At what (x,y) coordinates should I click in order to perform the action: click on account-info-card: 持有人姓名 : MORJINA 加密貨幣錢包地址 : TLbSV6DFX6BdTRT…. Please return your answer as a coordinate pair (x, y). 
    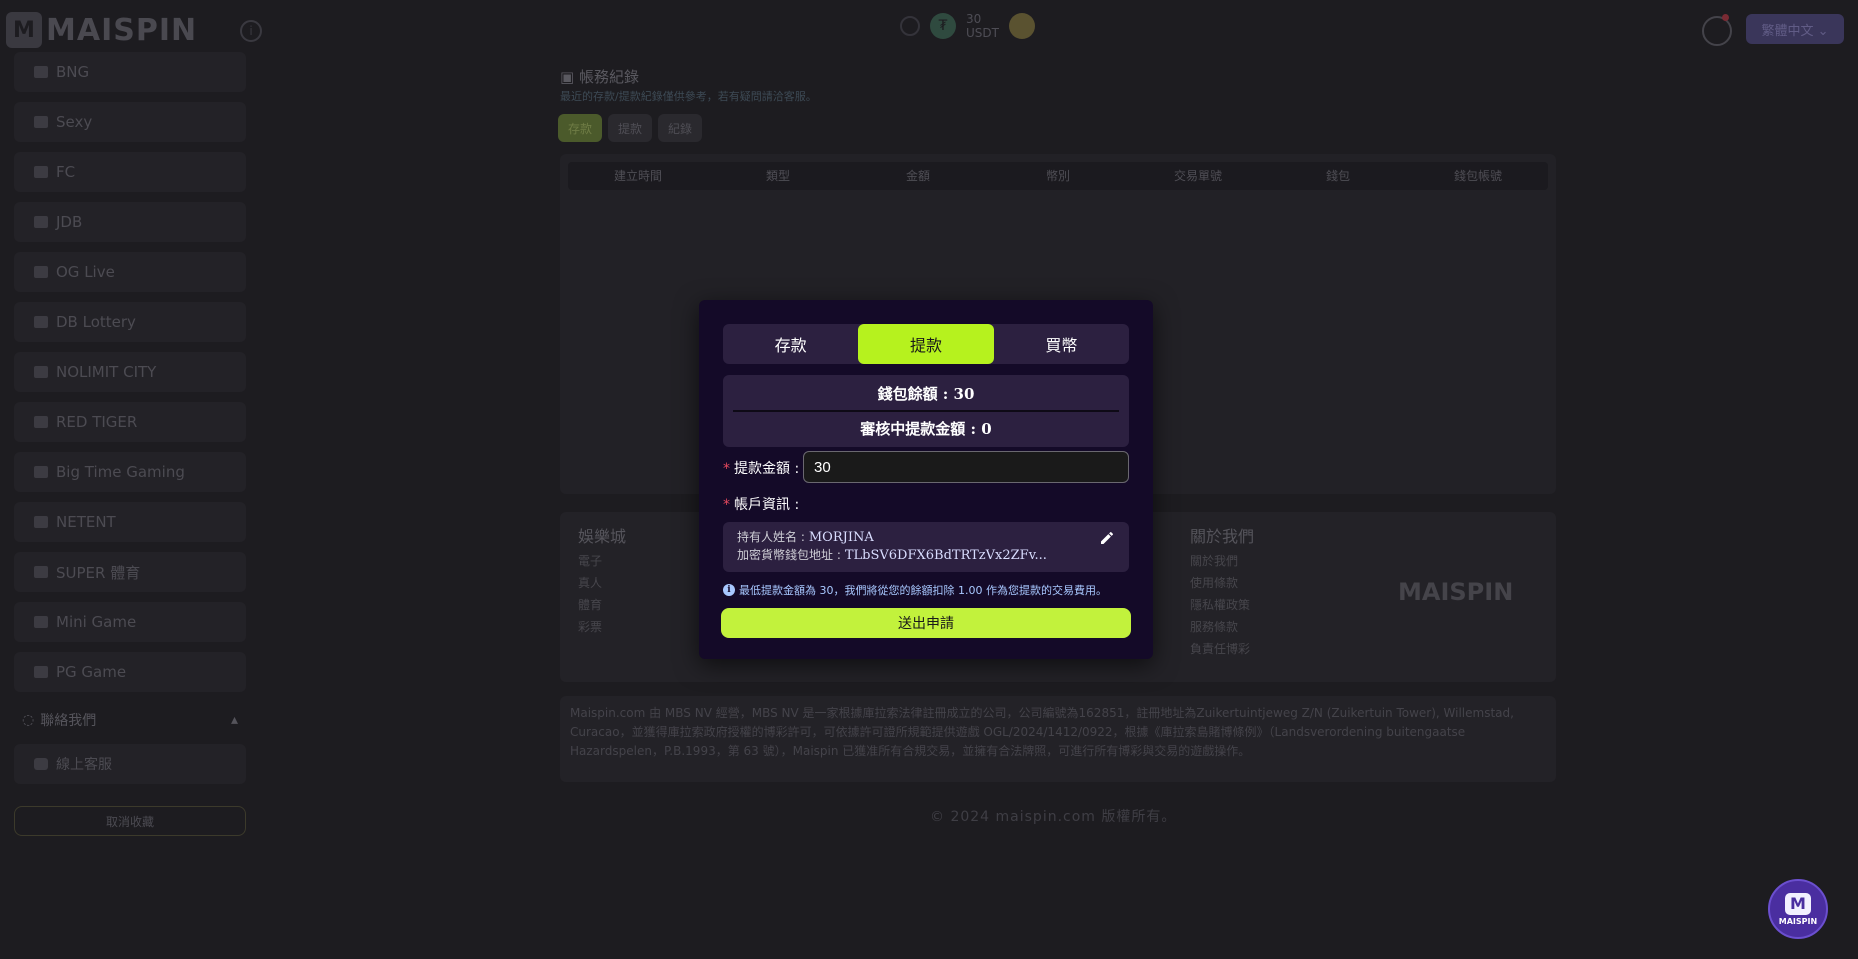
    Looking at the image, I should click on (926, 547).